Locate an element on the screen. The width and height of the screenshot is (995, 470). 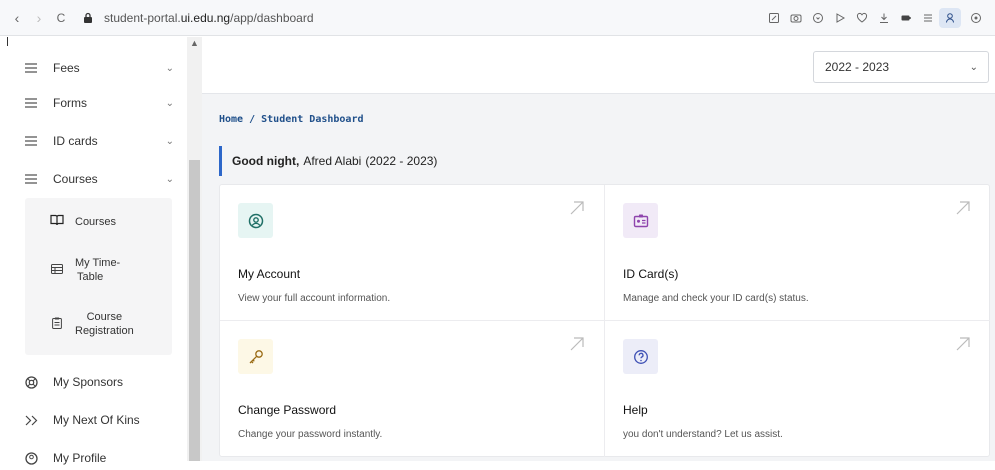
reload-button: C is located at coordinates (61, 18).